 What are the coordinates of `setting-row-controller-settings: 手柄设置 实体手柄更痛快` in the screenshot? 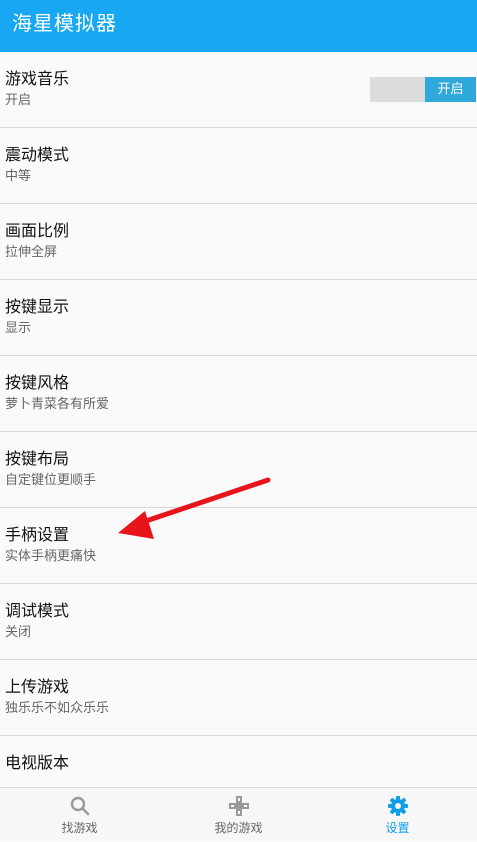 It's located at (238, 546).